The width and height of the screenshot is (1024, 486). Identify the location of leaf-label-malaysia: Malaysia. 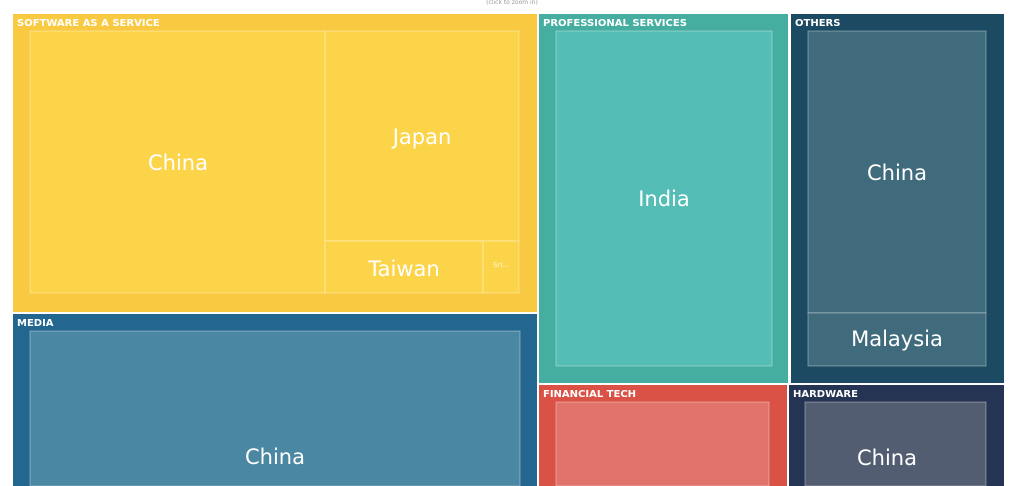
(897, 339).